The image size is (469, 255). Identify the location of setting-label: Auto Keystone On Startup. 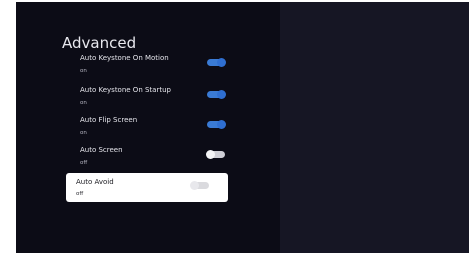
(125, 90).